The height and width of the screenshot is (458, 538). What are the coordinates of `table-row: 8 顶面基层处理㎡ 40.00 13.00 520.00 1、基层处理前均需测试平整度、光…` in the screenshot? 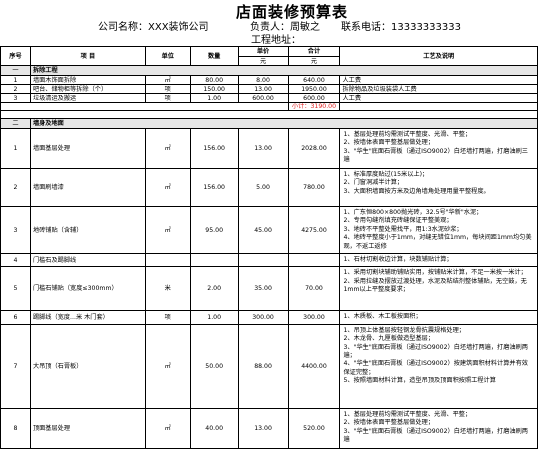 It's located at (269, 428).